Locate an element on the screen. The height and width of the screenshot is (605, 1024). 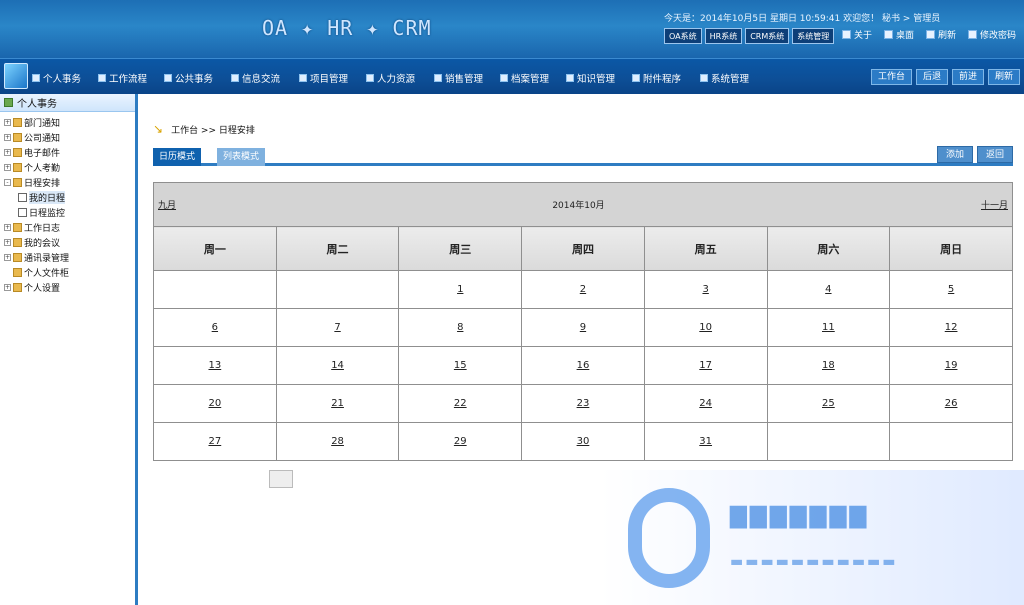
sidebar-item-file-cabinet: +个人文件柜 is located at coordinates (69, 272).